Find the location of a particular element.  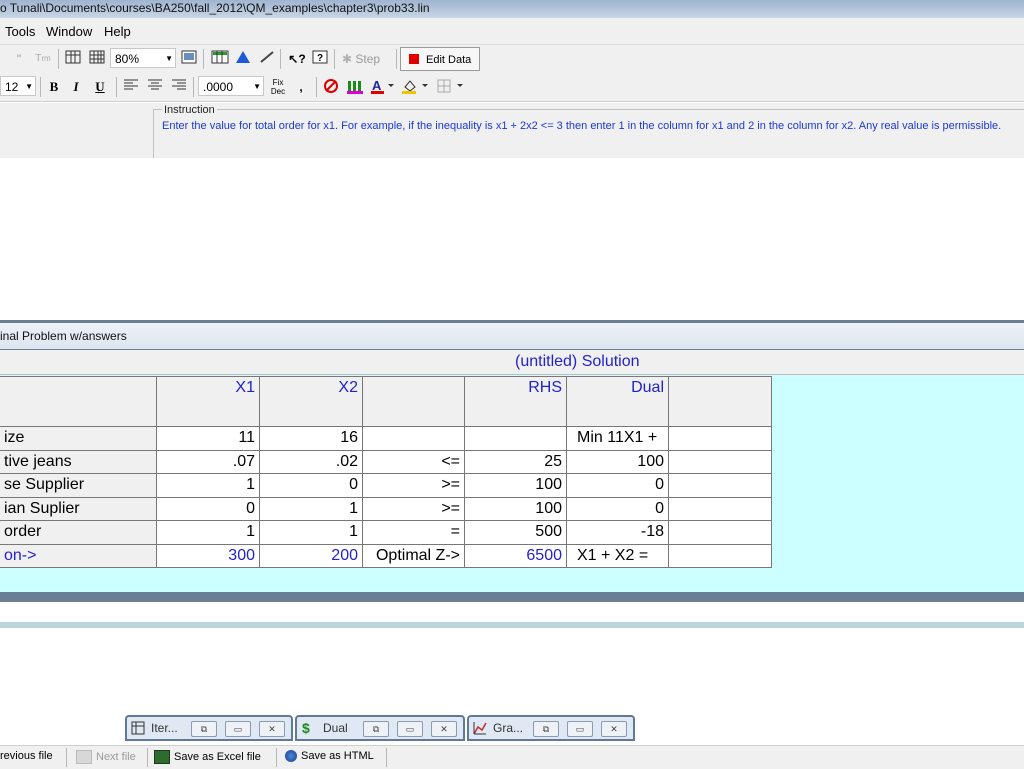

table-cell: <= is located at coordinates (414, 462).